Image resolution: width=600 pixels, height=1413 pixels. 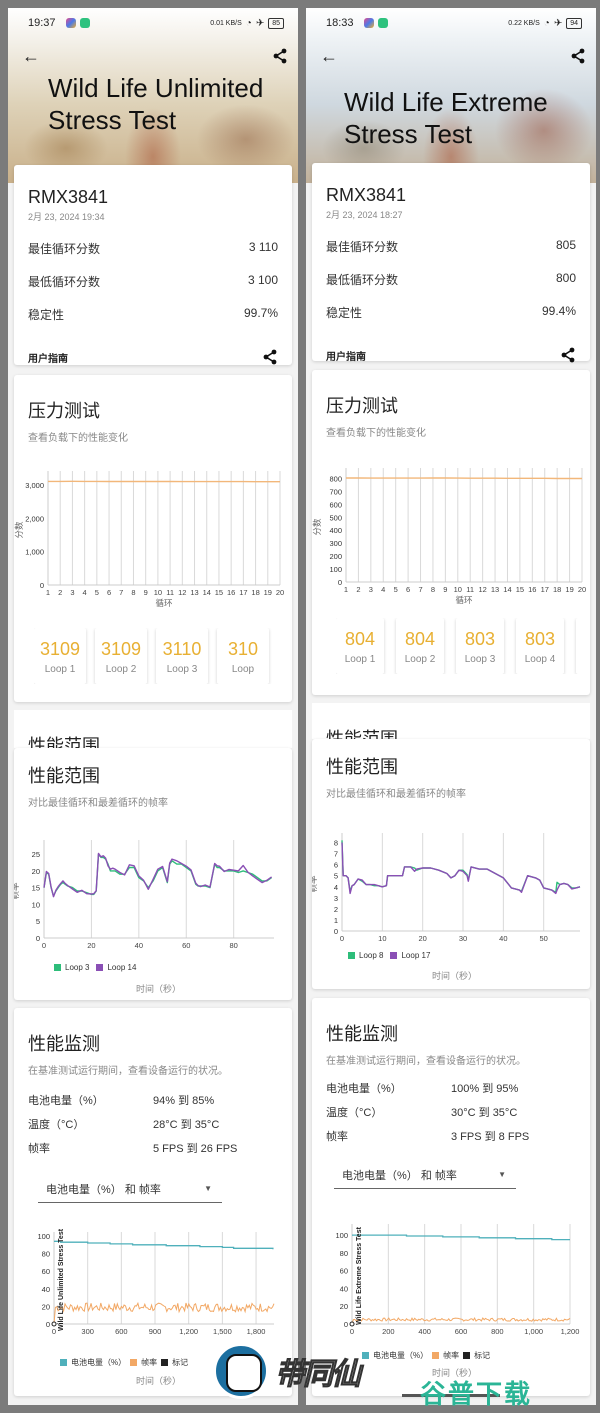 What do you see at coordinates (184, 1101) in the screenshot?
I see `row-value: 94% 到 85%` at bounding box center [184, 1101].